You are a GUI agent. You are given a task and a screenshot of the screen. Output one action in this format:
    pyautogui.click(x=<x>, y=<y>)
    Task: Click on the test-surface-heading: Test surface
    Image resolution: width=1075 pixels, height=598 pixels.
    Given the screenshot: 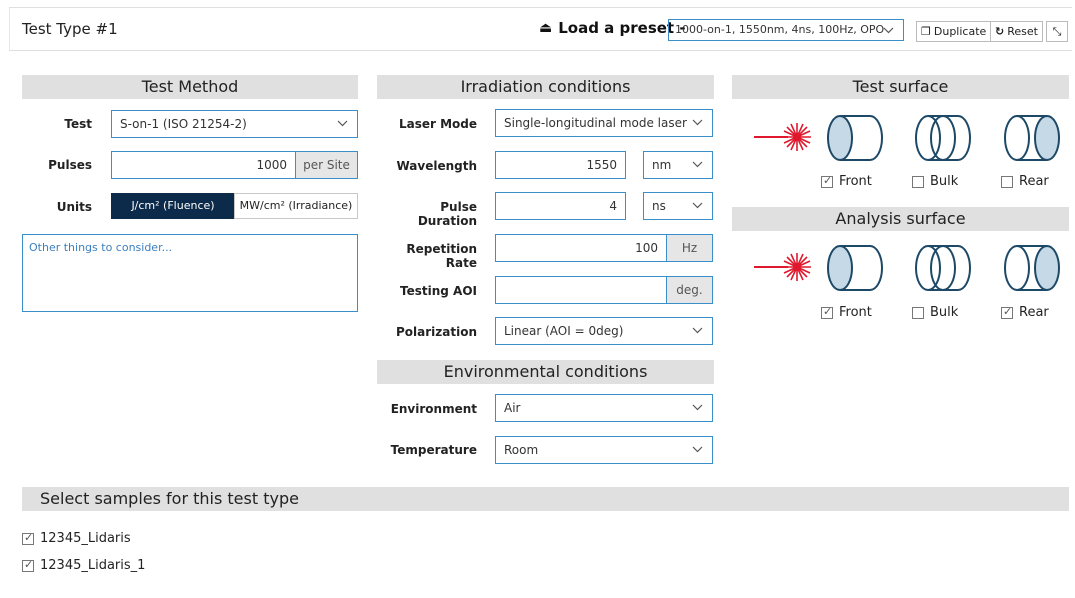 What is the action you would take?
    pyautogui.click(x=900, y=87)
    